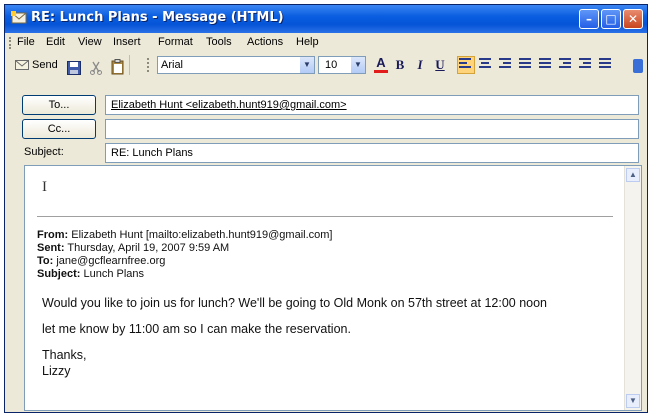 Image resolution: width=653 pixels, height=417 pixels. What do you see at coordinates (506, 65) in the screenshot?
I see `align-right-icon` at bounding box center [506, 65].